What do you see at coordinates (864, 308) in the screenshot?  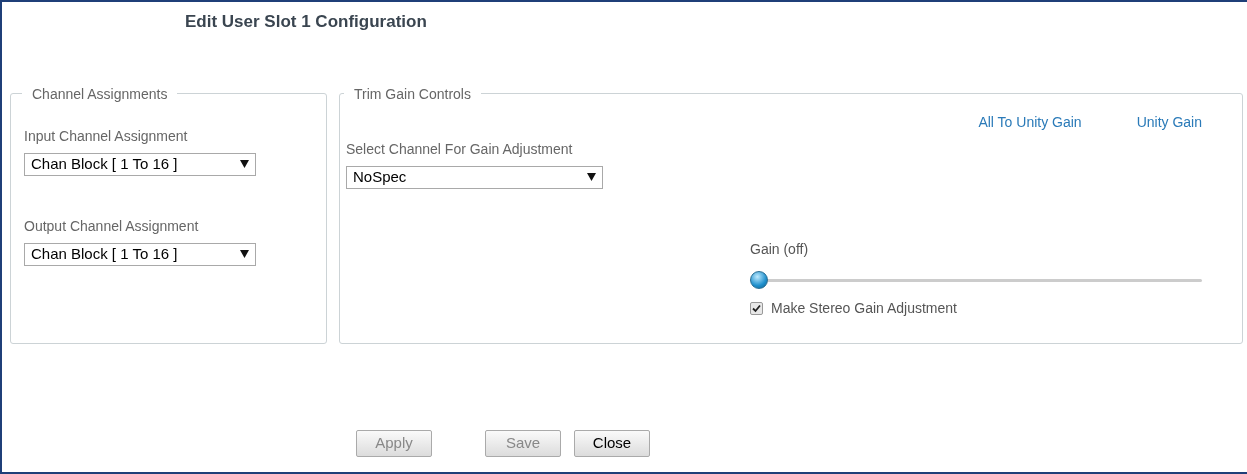 I see `checkbox-label: Make Stereo Gain Adjustment` at bounding box center [864, 308].